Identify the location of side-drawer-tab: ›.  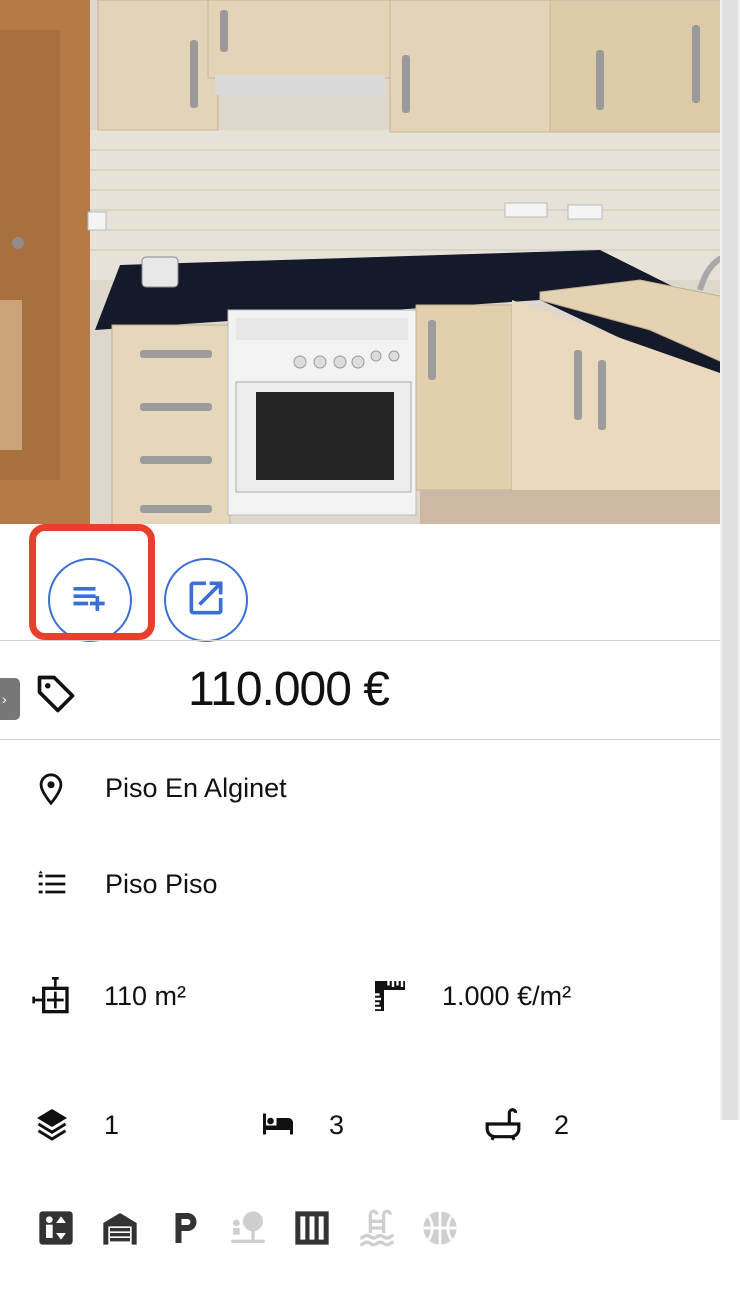
(10, 699).